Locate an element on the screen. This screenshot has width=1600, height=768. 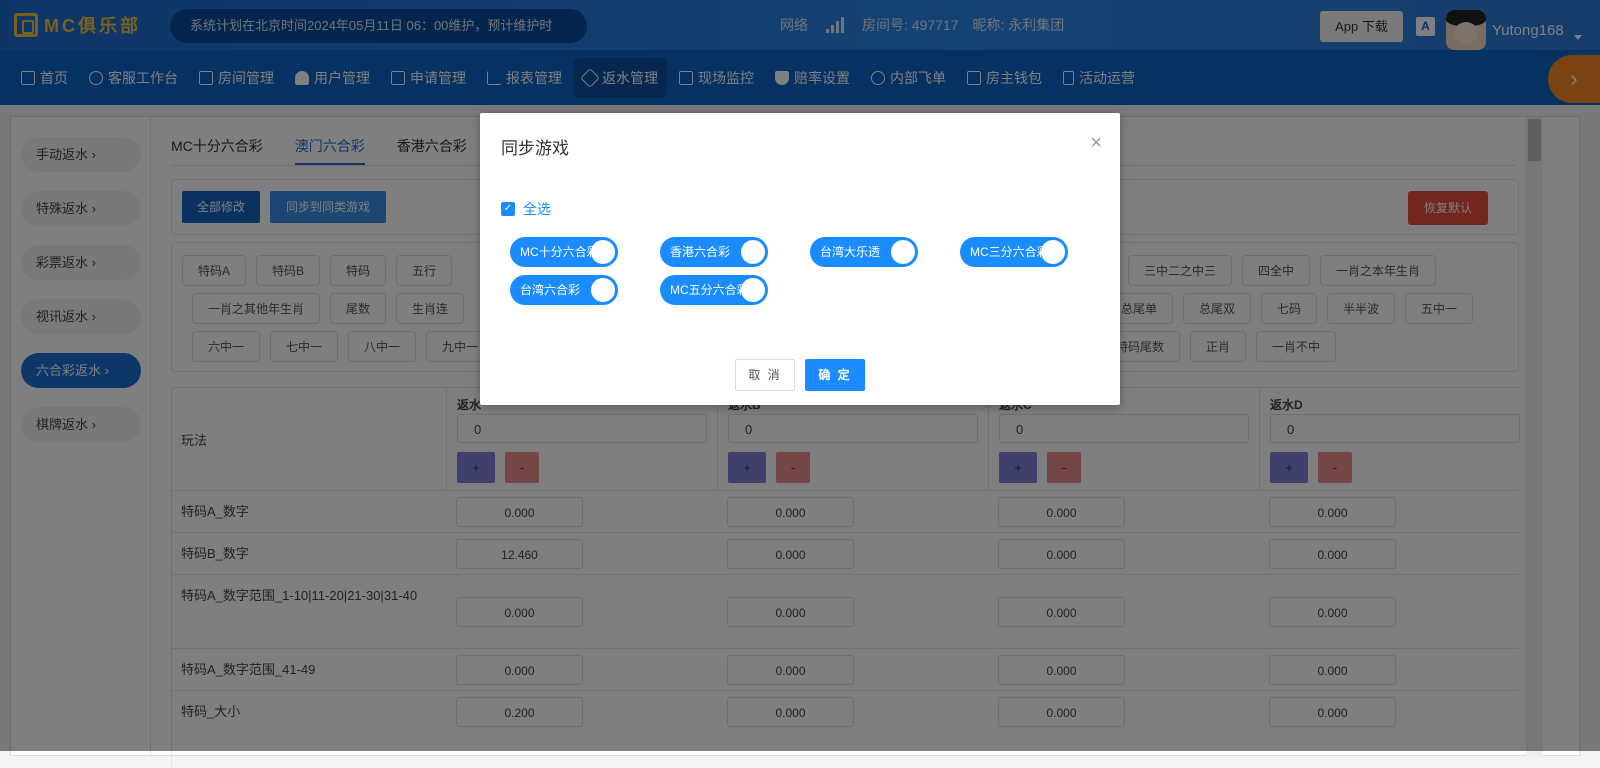
game-toggle: 台湾大乐透 is located at coordinates (864, 252).